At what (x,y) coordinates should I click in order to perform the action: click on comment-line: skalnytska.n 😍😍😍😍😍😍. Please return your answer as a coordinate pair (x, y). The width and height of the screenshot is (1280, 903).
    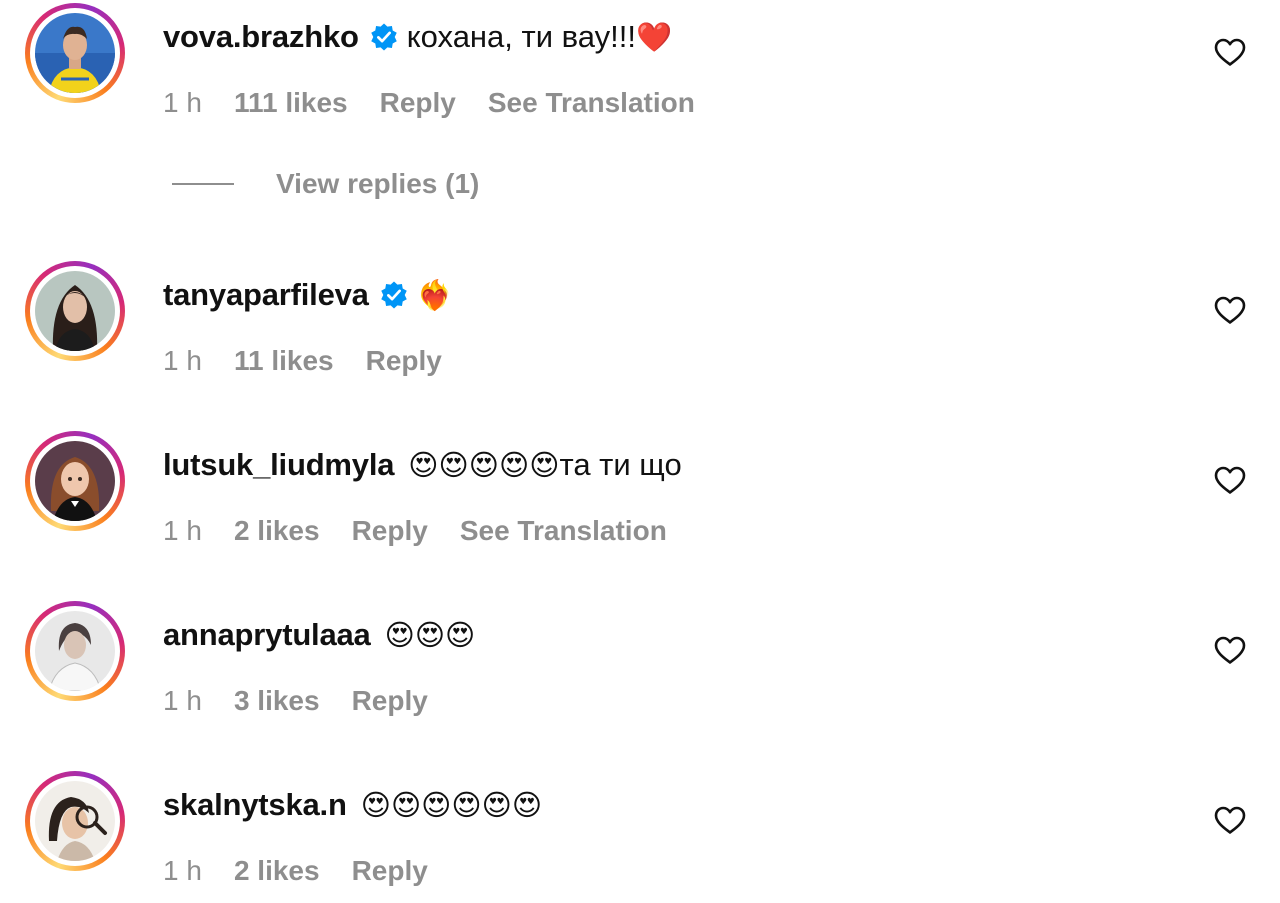
    Looking at the image, I should click on (352, 805).